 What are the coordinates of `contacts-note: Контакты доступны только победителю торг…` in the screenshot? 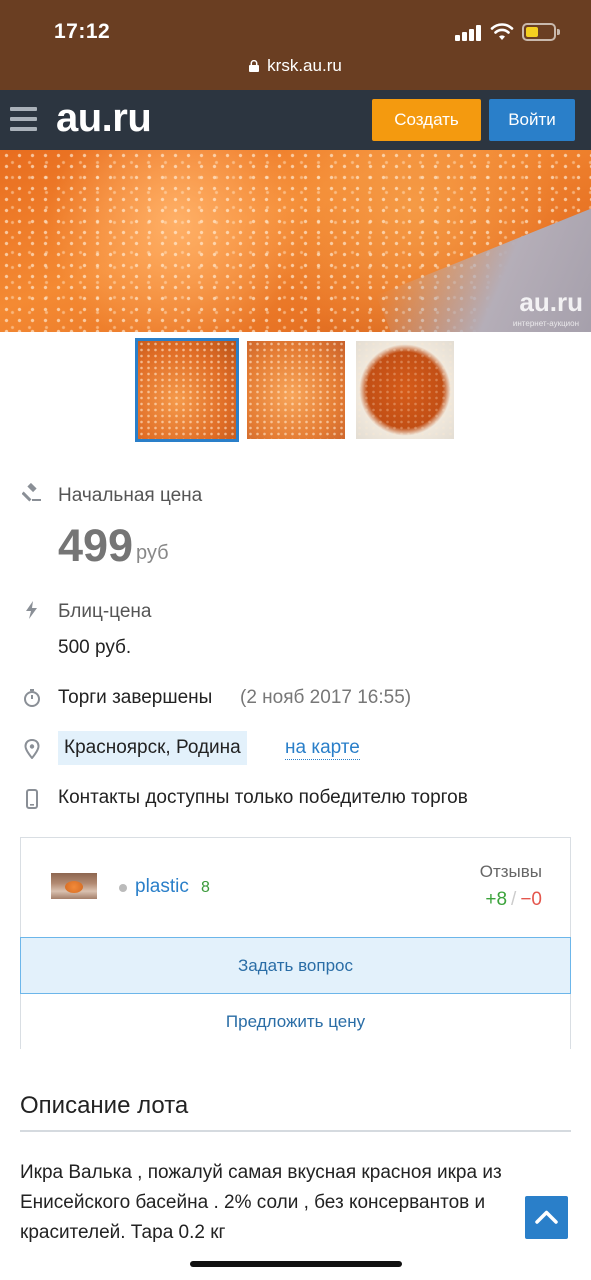 It's located at (263, 797).